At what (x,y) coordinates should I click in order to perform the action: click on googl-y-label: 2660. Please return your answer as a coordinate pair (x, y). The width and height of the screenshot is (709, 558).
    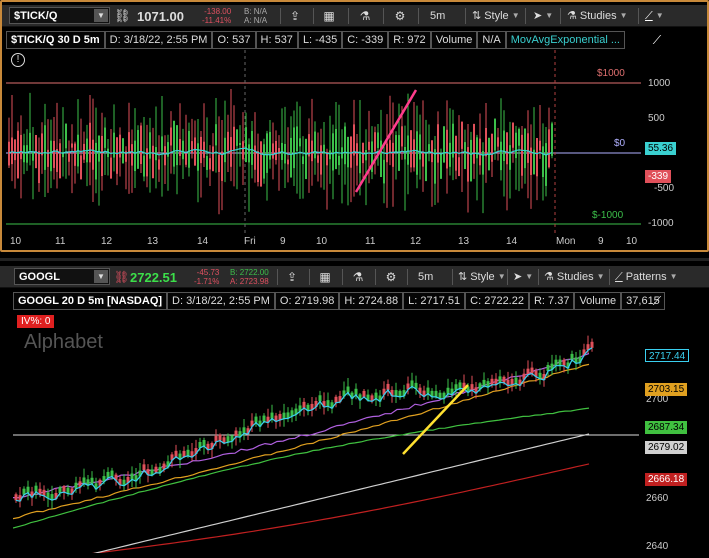
    Looking at the image, I should click on (657, 498).